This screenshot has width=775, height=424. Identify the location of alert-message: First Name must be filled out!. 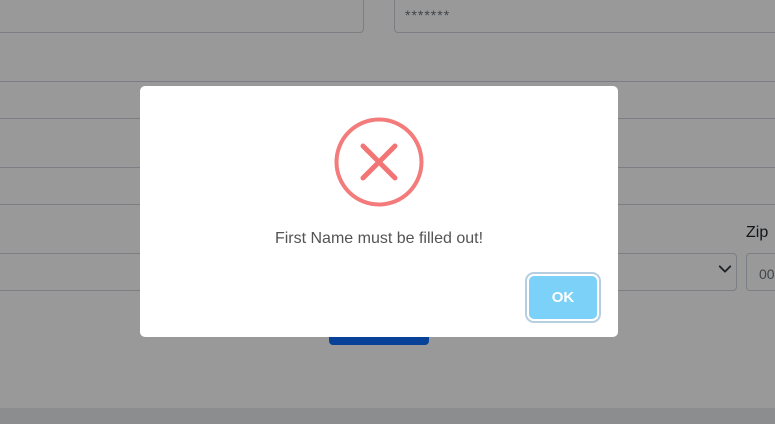
(379, 238).